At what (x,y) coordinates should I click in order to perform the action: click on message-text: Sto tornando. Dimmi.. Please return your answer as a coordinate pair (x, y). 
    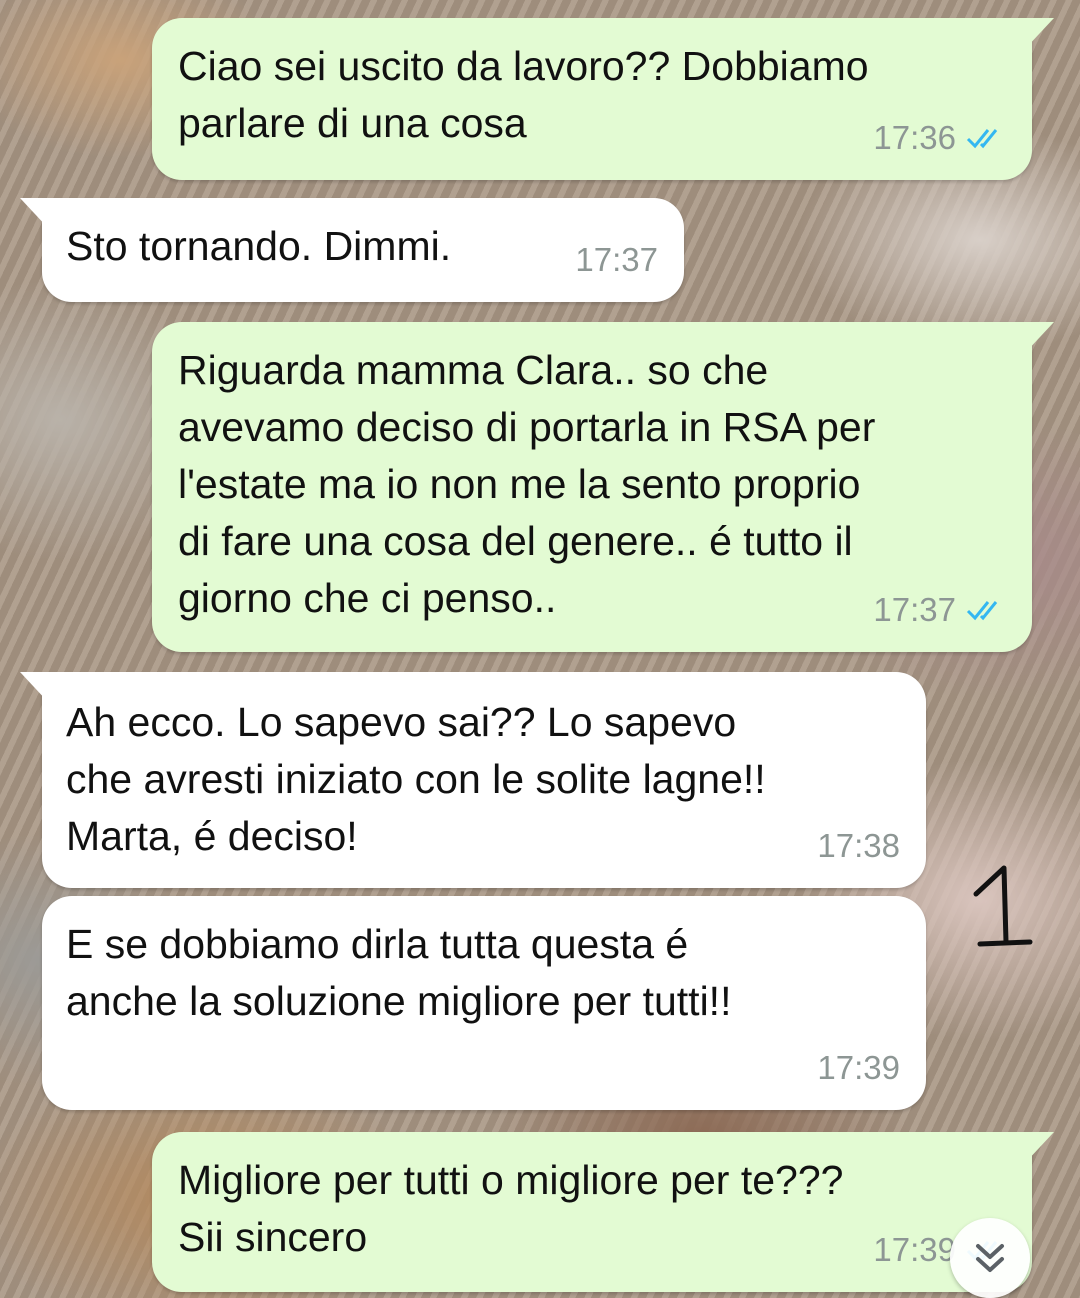
    Looking at the image, I should click on (259, 246).